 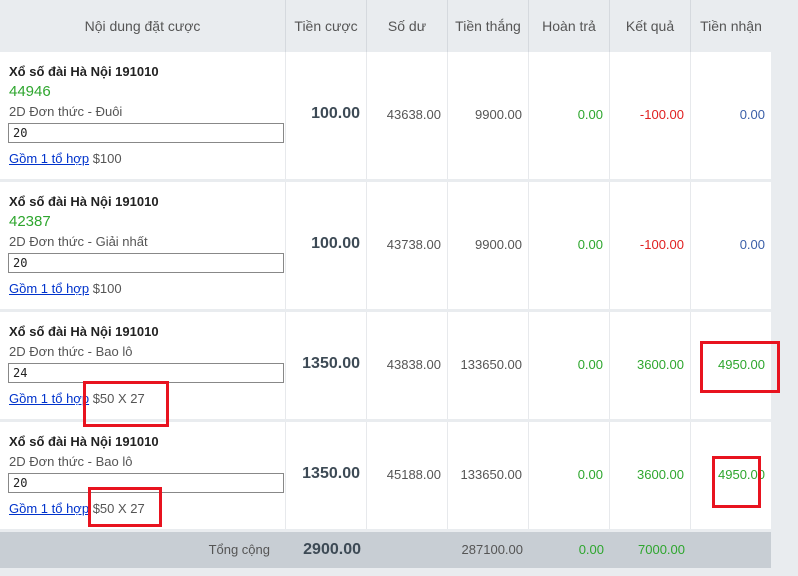 What do you see at coordinates (731, 26) in the screenshot?
I see `header-received: Tiền nhận` at bounding box center [731, 26].